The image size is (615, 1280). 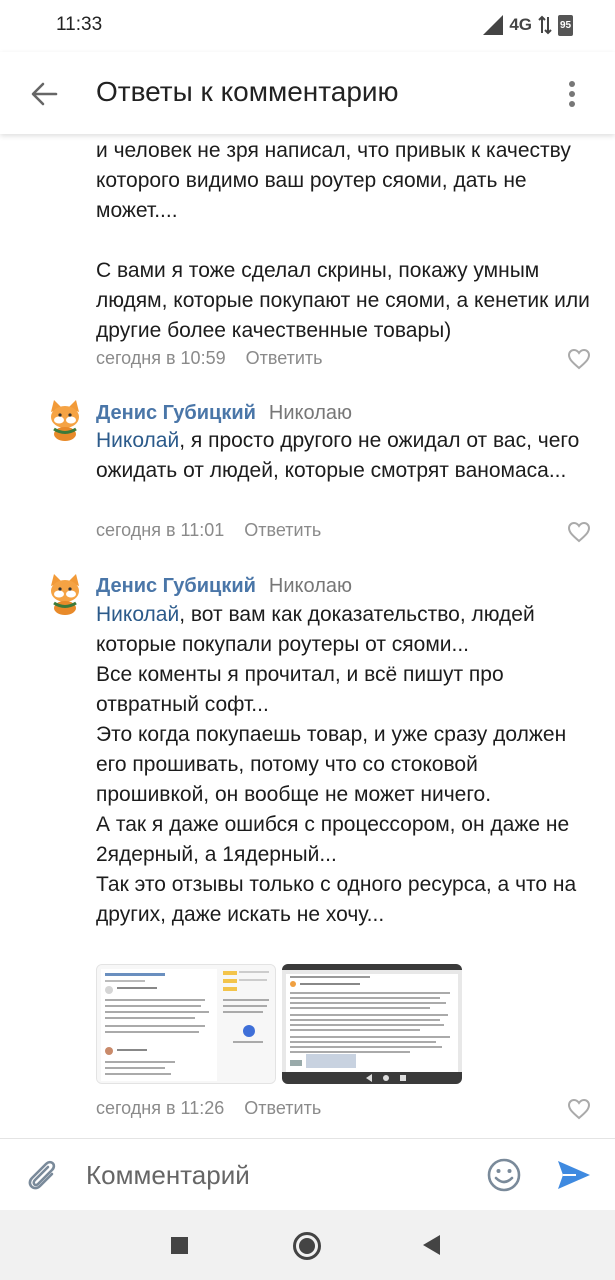 What do you see at coordinates (160, 530) in the screenshot?
I see `comment-time: сегодня в 11:01` at bounding box center [160, 530].